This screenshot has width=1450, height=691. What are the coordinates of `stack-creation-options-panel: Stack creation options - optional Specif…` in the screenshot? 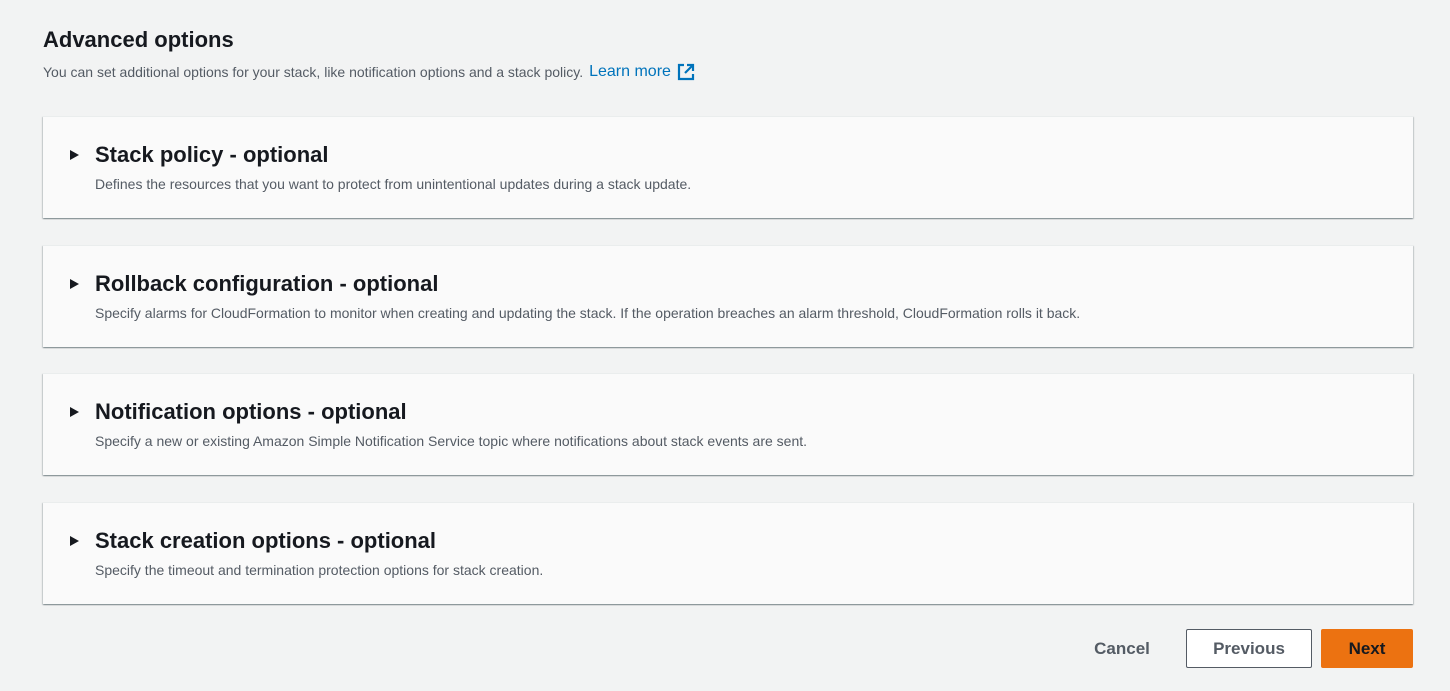 It's located at (728, 553).